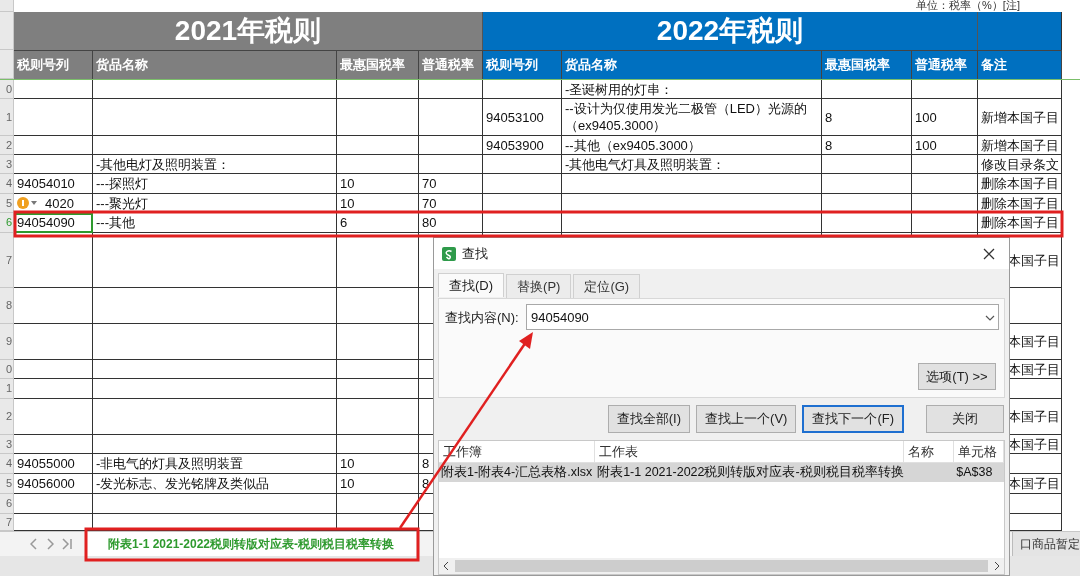  What do you see at coordinates (215, 484) in the screenshot?
I see `table-cell: -发光标志、发光铭牌及类似品` at bounding box center [215, 484].